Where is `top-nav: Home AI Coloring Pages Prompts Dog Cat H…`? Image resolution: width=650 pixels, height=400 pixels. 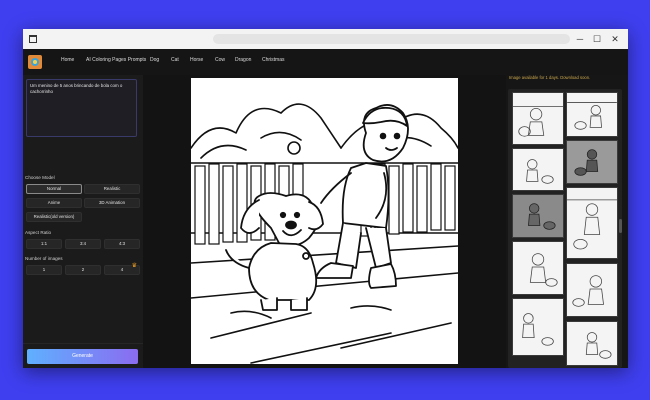 top-nav: Home AI Coloring Pages Prompts Dog Cat H… is located at coordinates (325, 62).